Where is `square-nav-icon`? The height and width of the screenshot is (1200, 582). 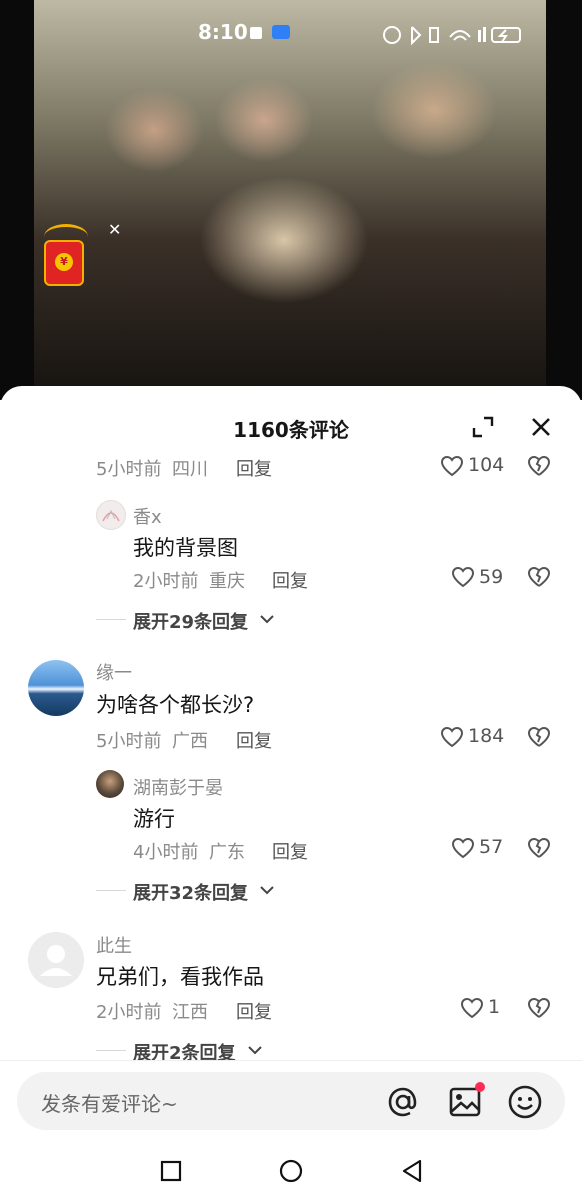 square-nav-icon is located at coordinates (171, 1171).